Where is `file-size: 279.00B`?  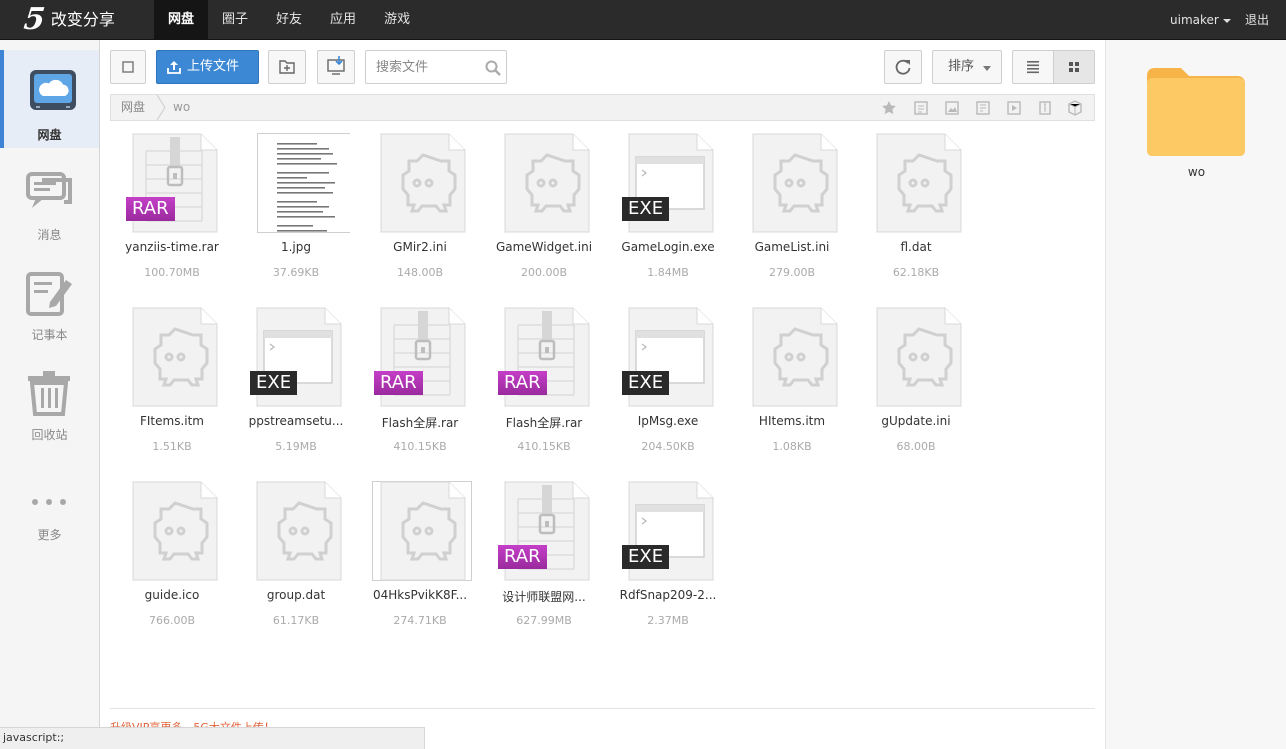 file-size: 279.00B is located at coordinates (792, 272).